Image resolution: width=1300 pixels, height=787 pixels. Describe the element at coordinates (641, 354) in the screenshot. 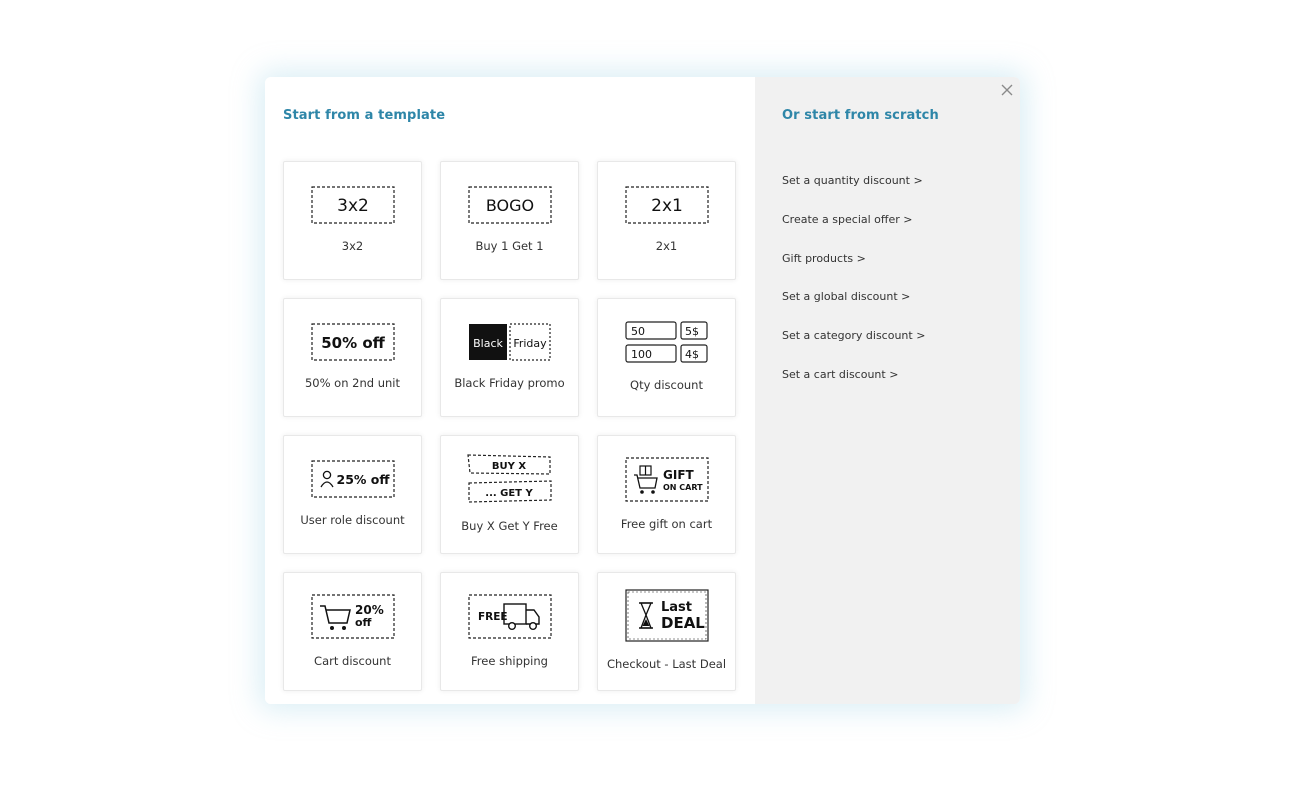

I see `qty-cell: 100` at that location.